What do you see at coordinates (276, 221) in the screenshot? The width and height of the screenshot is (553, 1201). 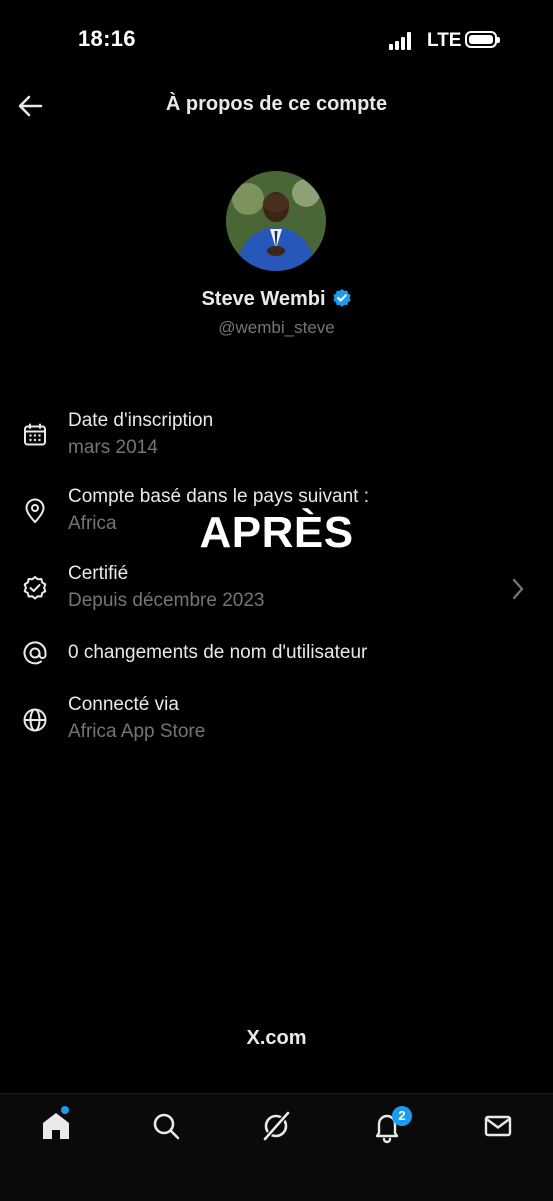 I see `avatar` at bounding box center [276, 221].